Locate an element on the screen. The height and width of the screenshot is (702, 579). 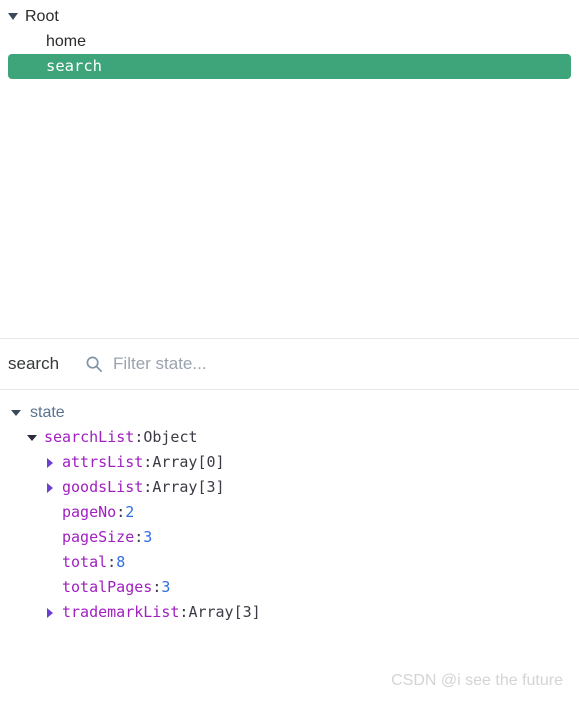
state-key: attrsList is located at coordinates (103, 462).